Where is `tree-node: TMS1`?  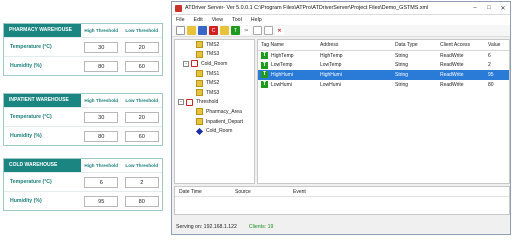
tree-node: TMS1 is located at coordinates (214, 74).